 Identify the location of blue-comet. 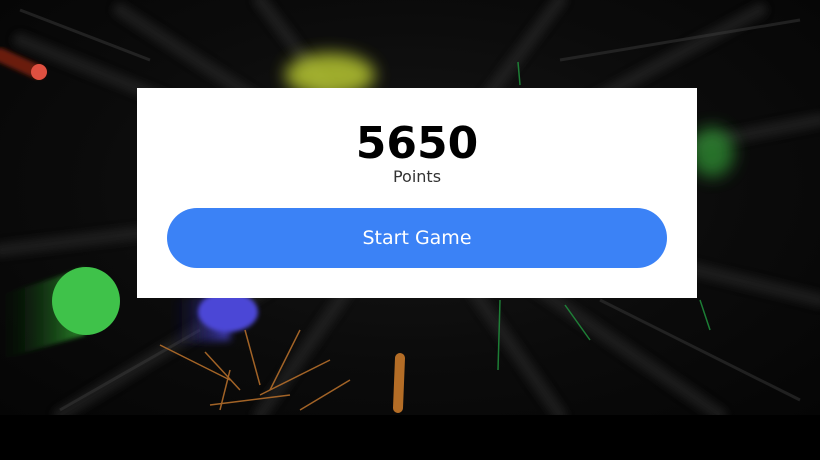
(214, 318).